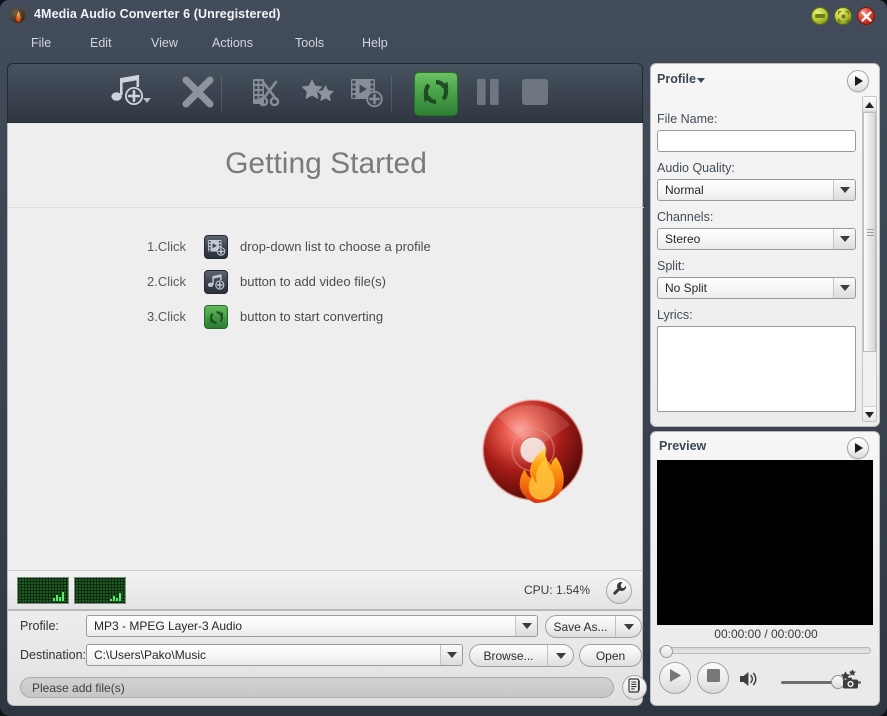 The image size is (887, 716). Describe the element at coordinates (756, 239) in the screenshot. I see `channels-combo: Stereo` at that location.